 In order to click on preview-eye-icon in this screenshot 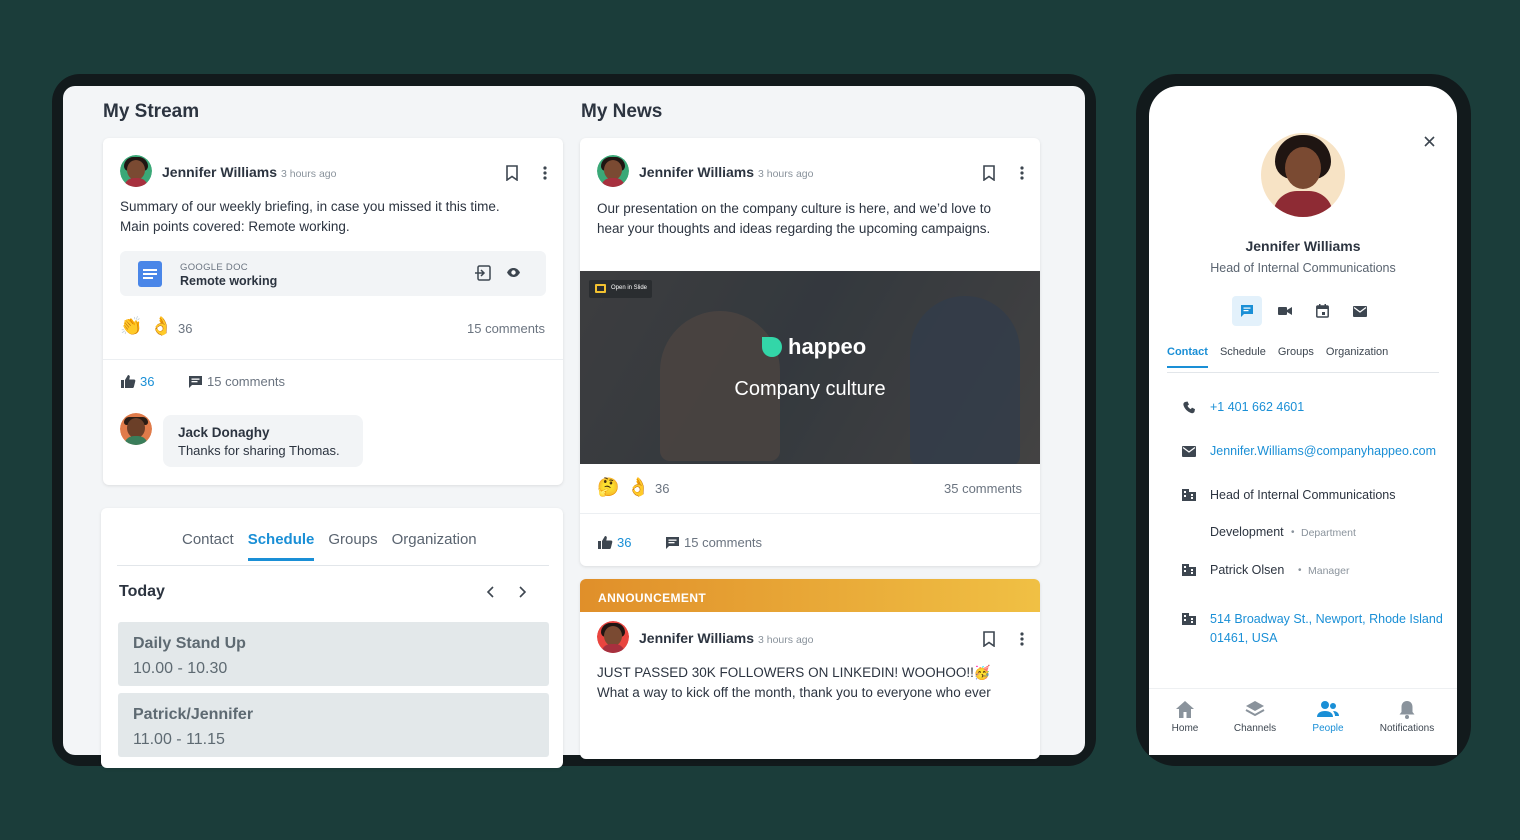, I will do `click(513, 272)`.